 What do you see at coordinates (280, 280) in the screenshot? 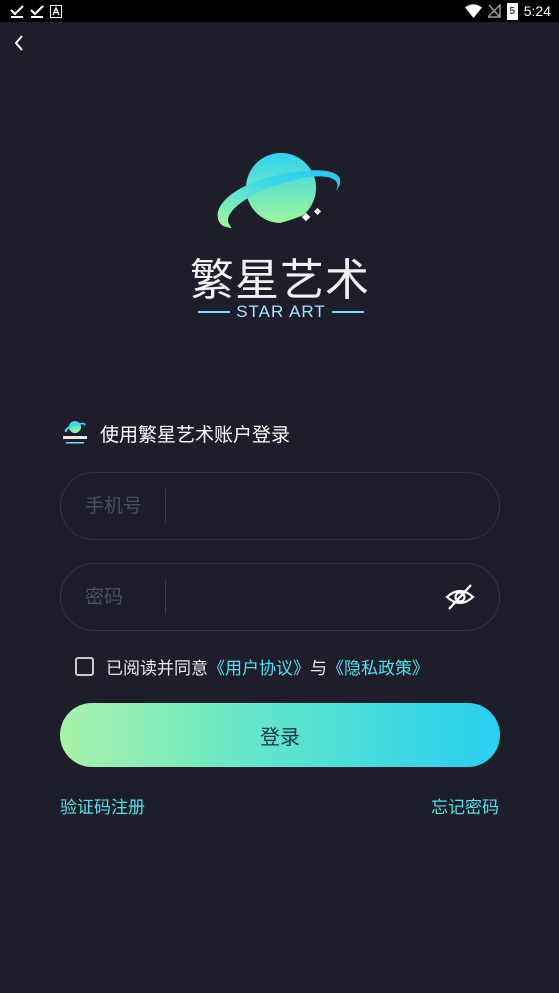
I see `brand-name-cn: 繁星艺术` at bounding box center [280, 280].